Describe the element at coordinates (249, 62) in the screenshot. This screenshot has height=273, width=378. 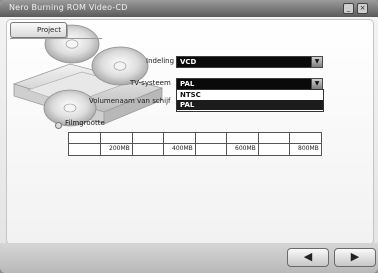
I see `indeling-select: VCD ▼` at that location.